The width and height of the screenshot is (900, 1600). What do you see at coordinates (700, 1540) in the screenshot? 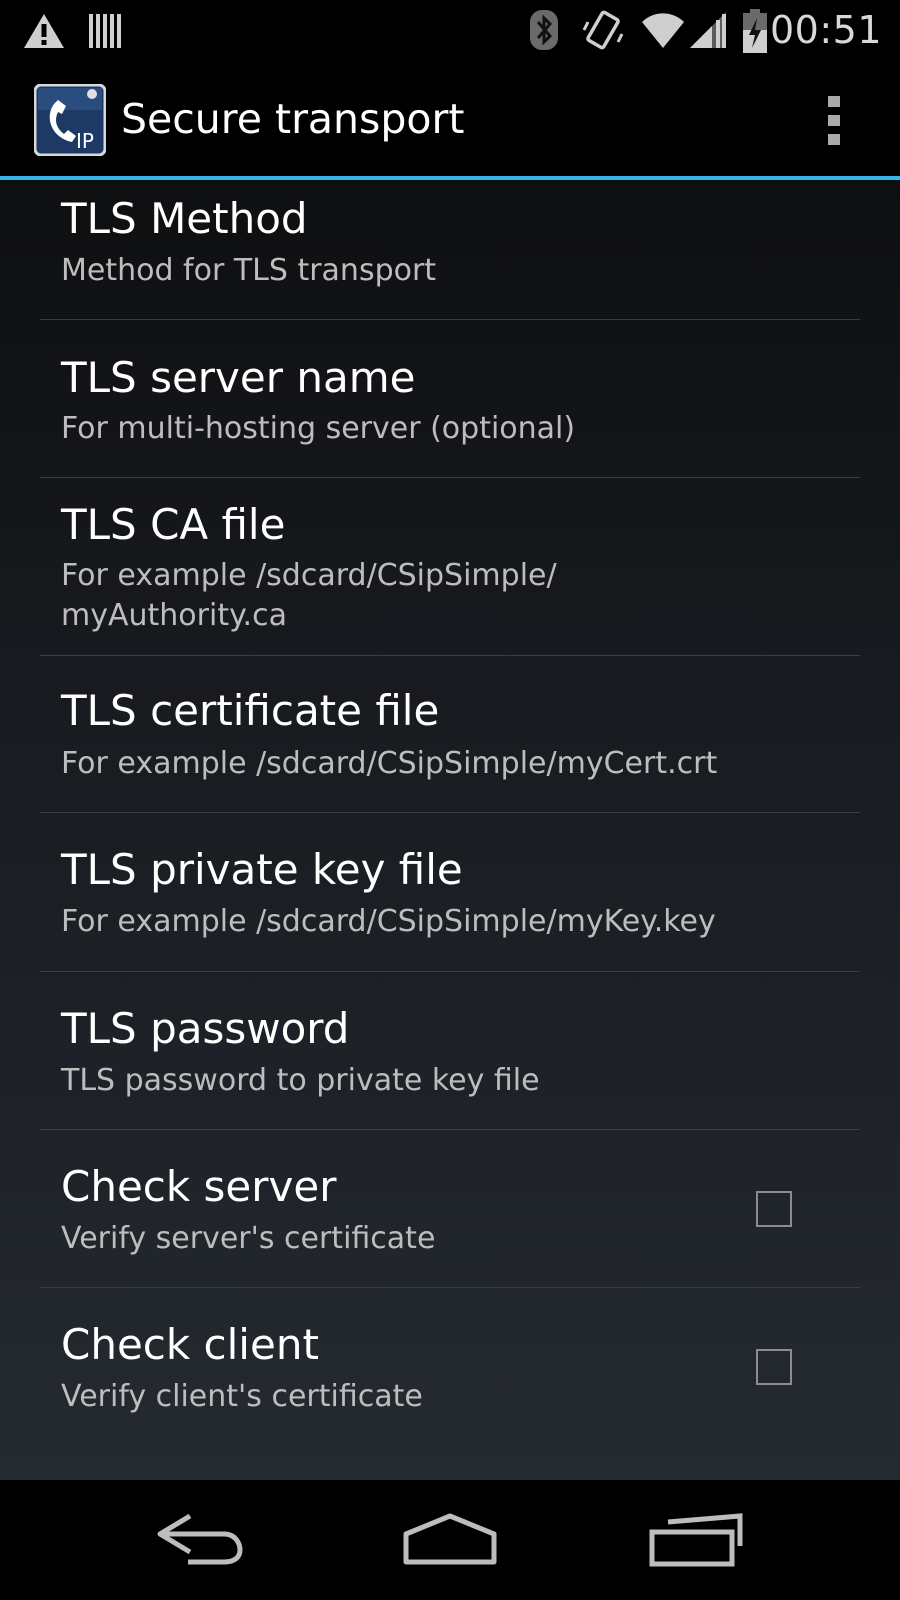
I see `recent-apps-icon` at bounding box center [700, 1540].